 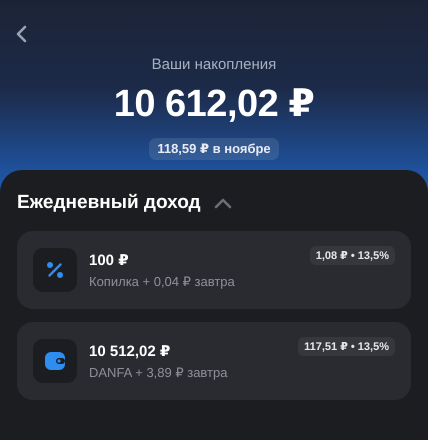 I want to click on back-icon, so click(x=22, y=34).